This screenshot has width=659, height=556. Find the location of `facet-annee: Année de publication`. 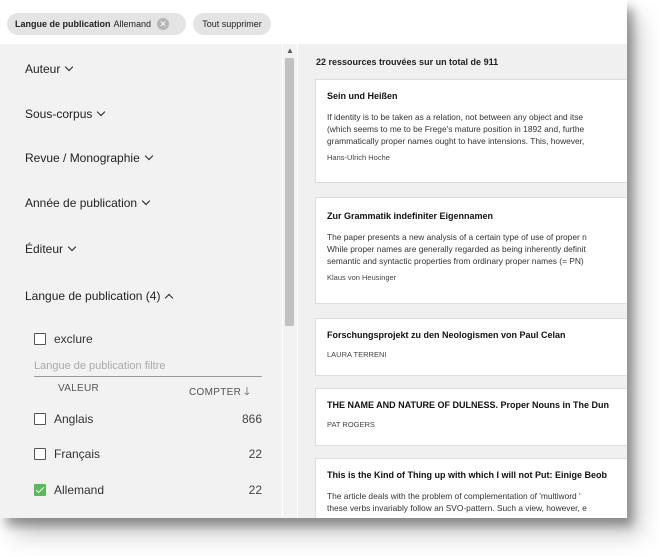

facet-annee: Année de publication is located at coordinates (88, 203).